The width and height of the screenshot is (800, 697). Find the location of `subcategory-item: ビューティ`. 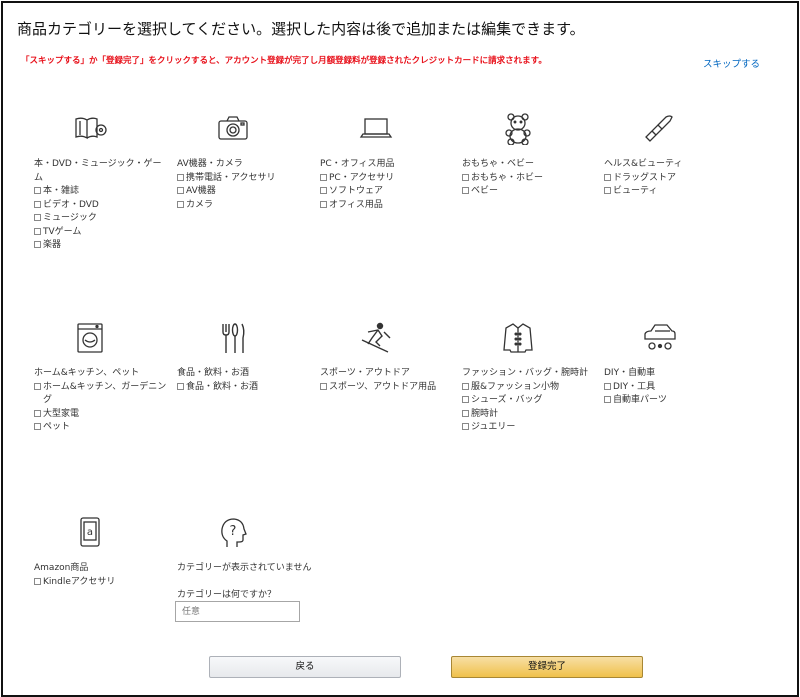

subcategory-item: ビューティ is located at coordinates (671, 192).